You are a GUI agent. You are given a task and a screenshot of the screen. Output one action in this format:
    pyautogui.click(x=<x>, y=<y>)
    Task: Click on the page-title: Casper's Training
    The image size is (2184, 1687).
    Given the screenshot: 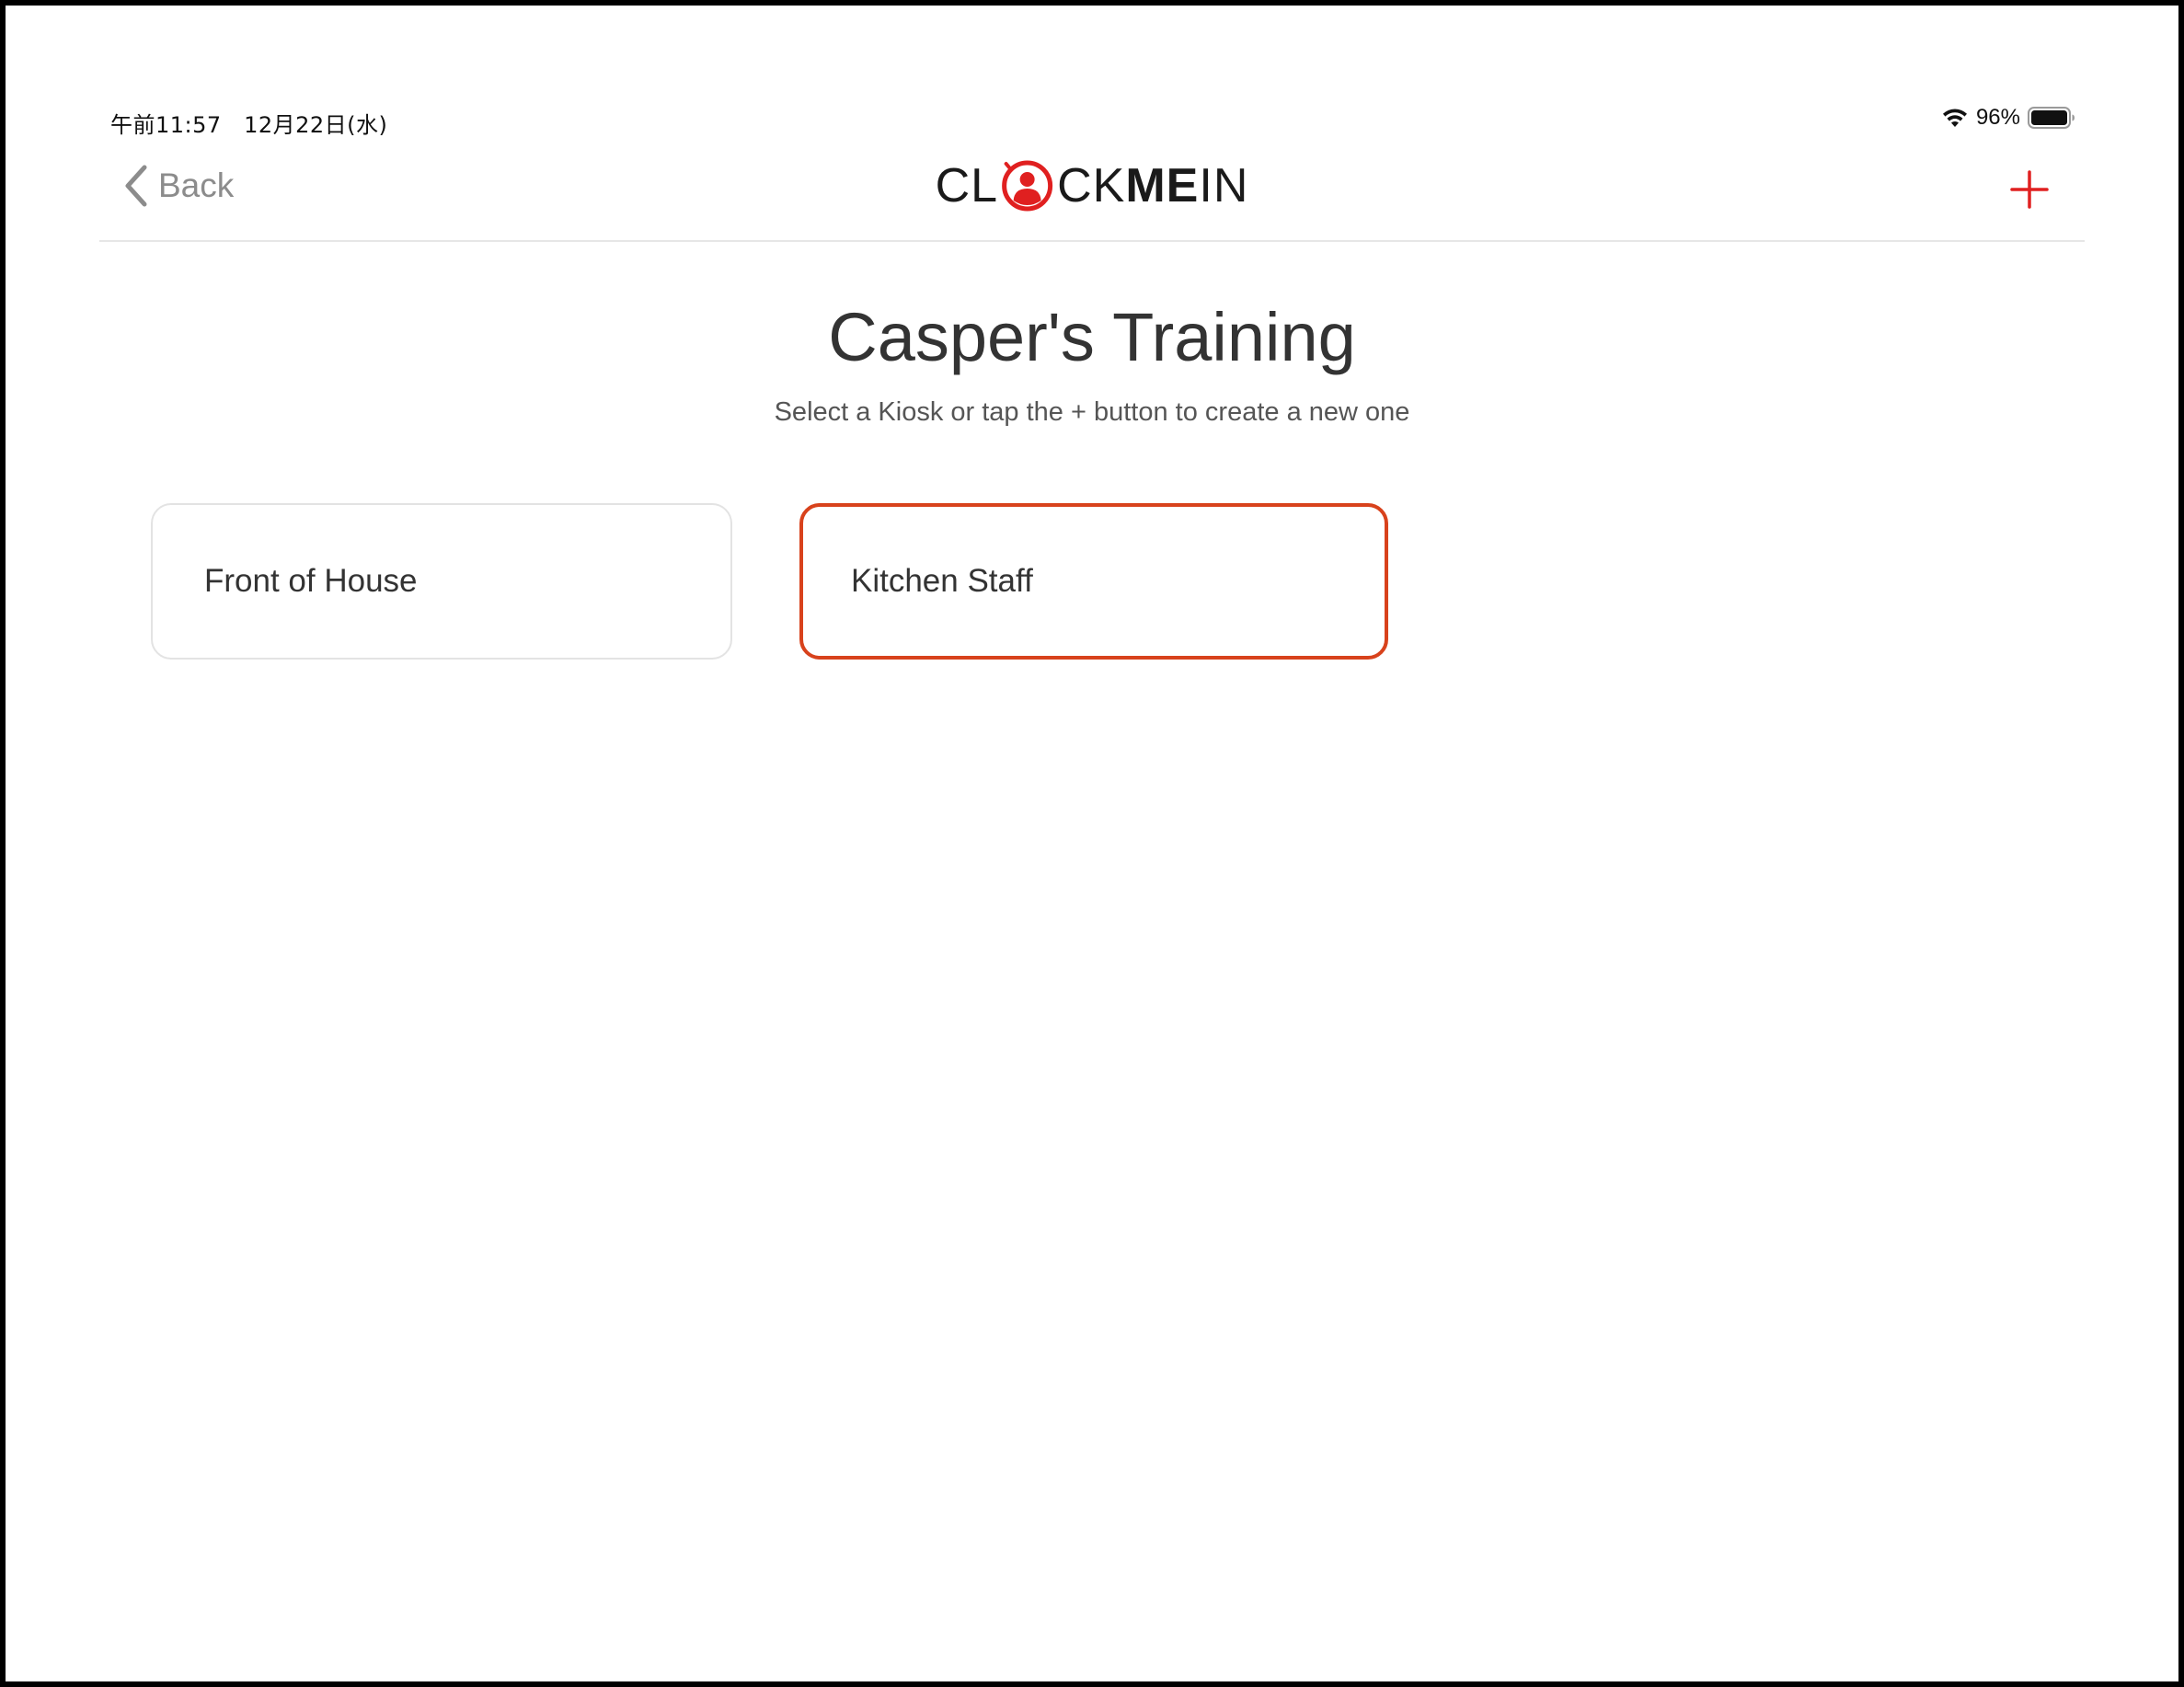 What is the action you would take?
    pyautogui.click(x=1092, y=337)
    